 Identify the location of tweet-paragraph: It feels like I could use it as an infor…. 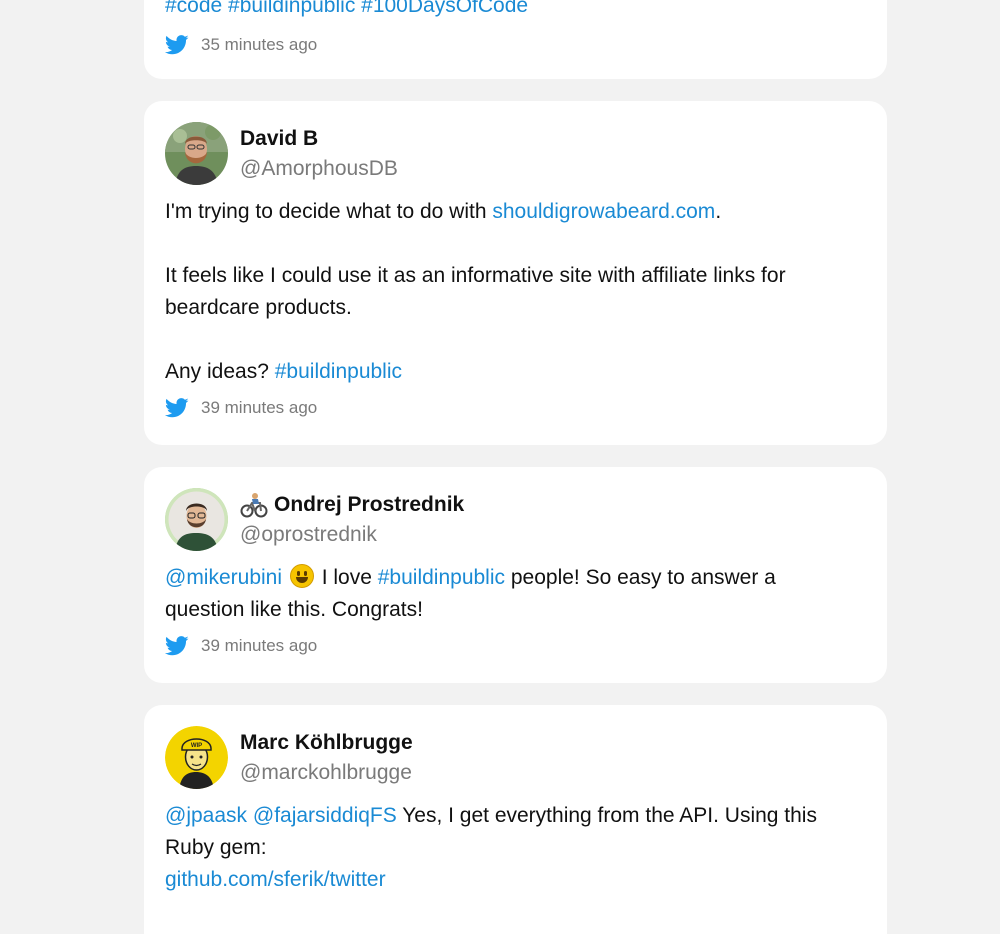
(475, 291).